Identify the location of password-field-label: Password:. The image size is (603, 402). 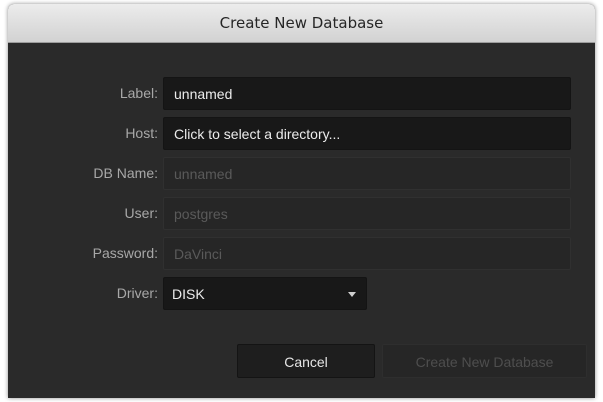
(125, 253).